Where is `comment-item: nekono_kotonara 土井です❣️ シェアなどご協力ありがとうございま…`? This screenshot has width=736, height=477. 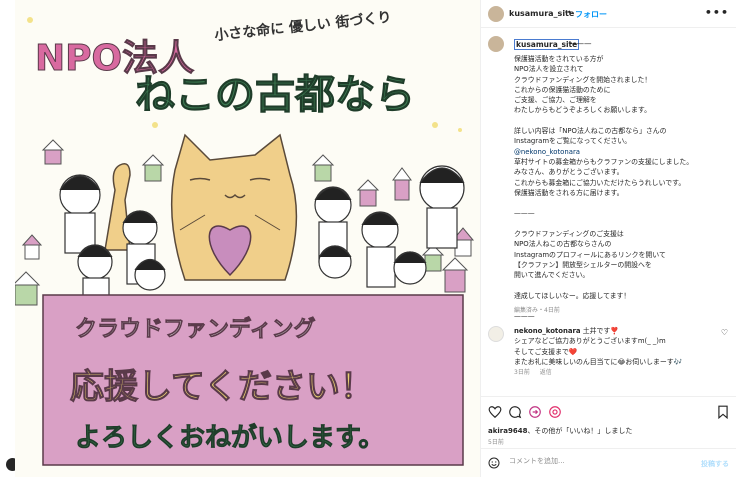 comment-item: nekono_kotonara 土井です❣️ シェアなどご協力ありがとうございま… is located at coordinates (608, 349).